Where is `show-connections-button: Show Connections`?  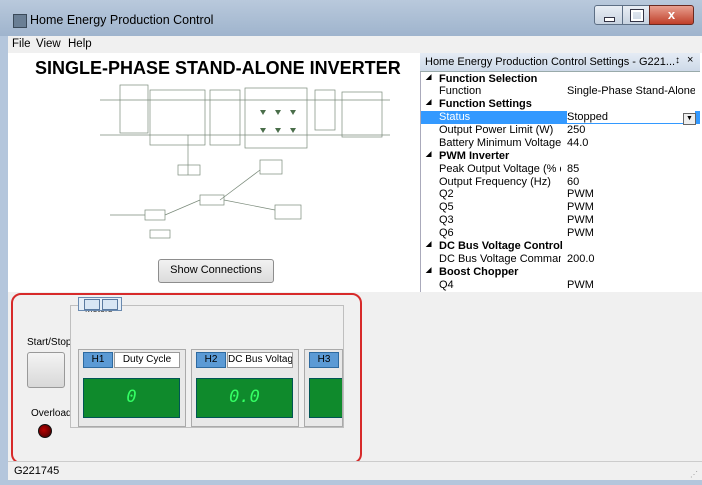
show-connections-button: Show Connections is located at coordinates (216, 271).